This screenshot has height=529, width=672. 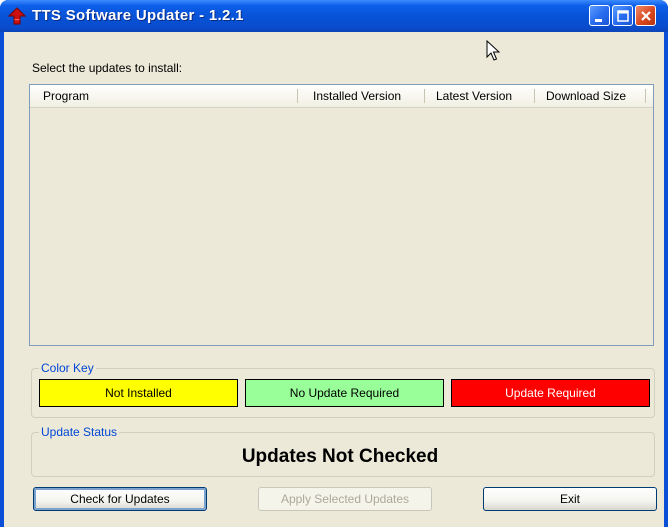 What do you see at coordinates (67, 368) in the screenshot?
I see `color-key-title: Color Key` at bounding box center [67, 368].